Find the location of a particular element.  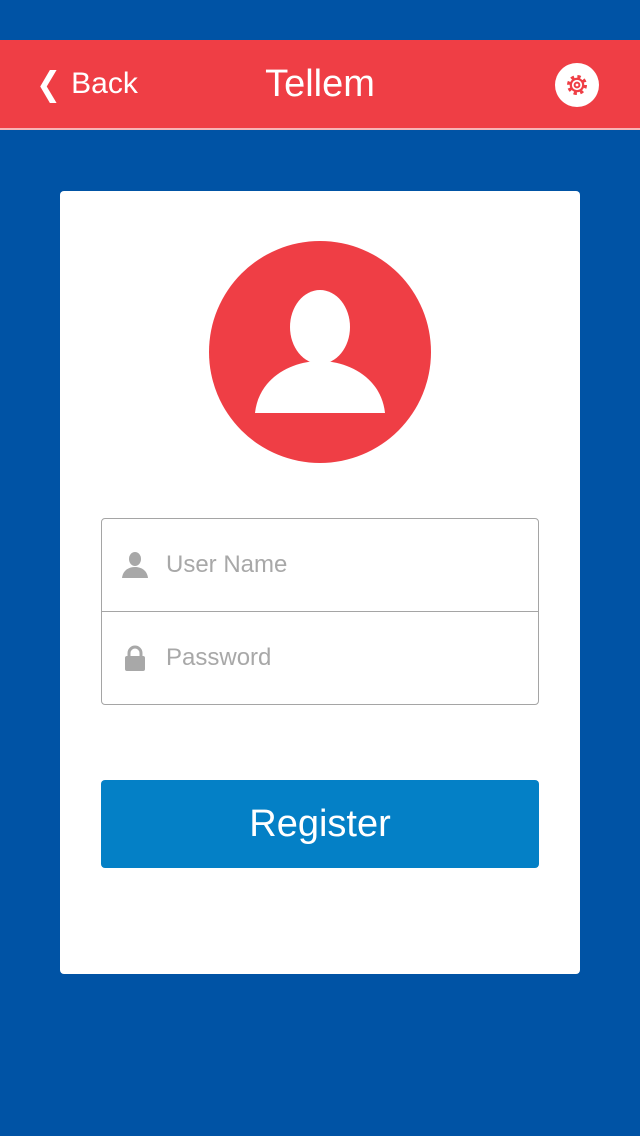

password-field is located at coordinates (320, 658).